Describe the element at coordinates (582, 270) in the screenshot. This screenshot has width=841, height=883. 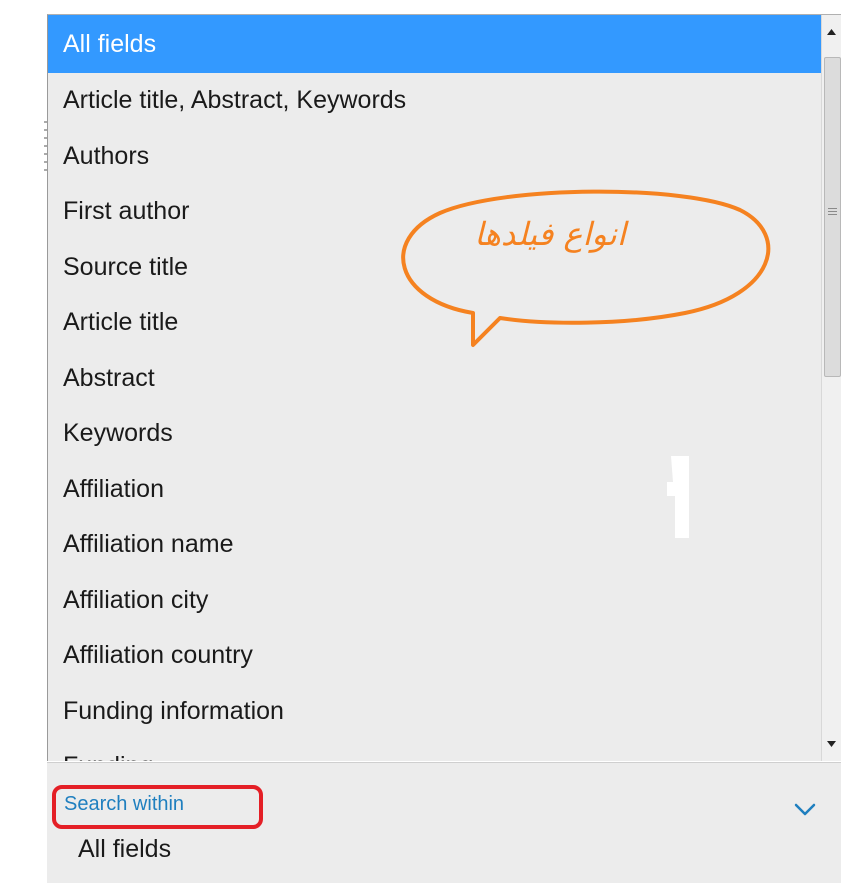
I see `annotation-speech-bubble: انواع فیلدها` at that location.